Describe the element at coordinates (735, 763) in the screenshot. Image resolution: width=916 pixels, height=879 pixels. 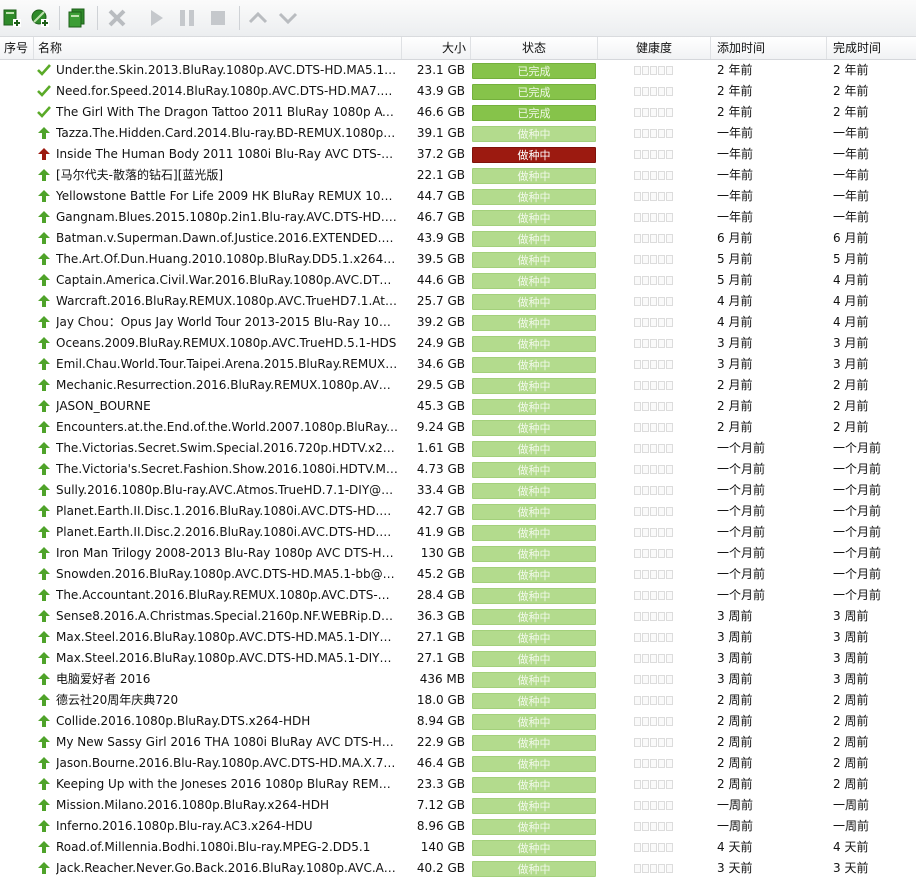
I see `added-time: 2 周前` at that location.